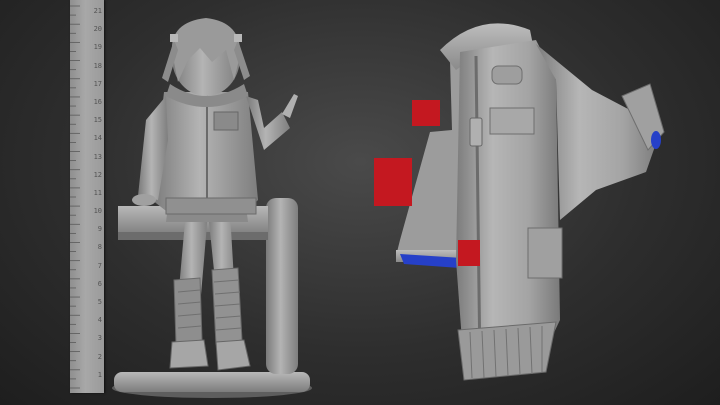 The image size is (720, 405). I want to click on waving-hand, so click(290, 106).